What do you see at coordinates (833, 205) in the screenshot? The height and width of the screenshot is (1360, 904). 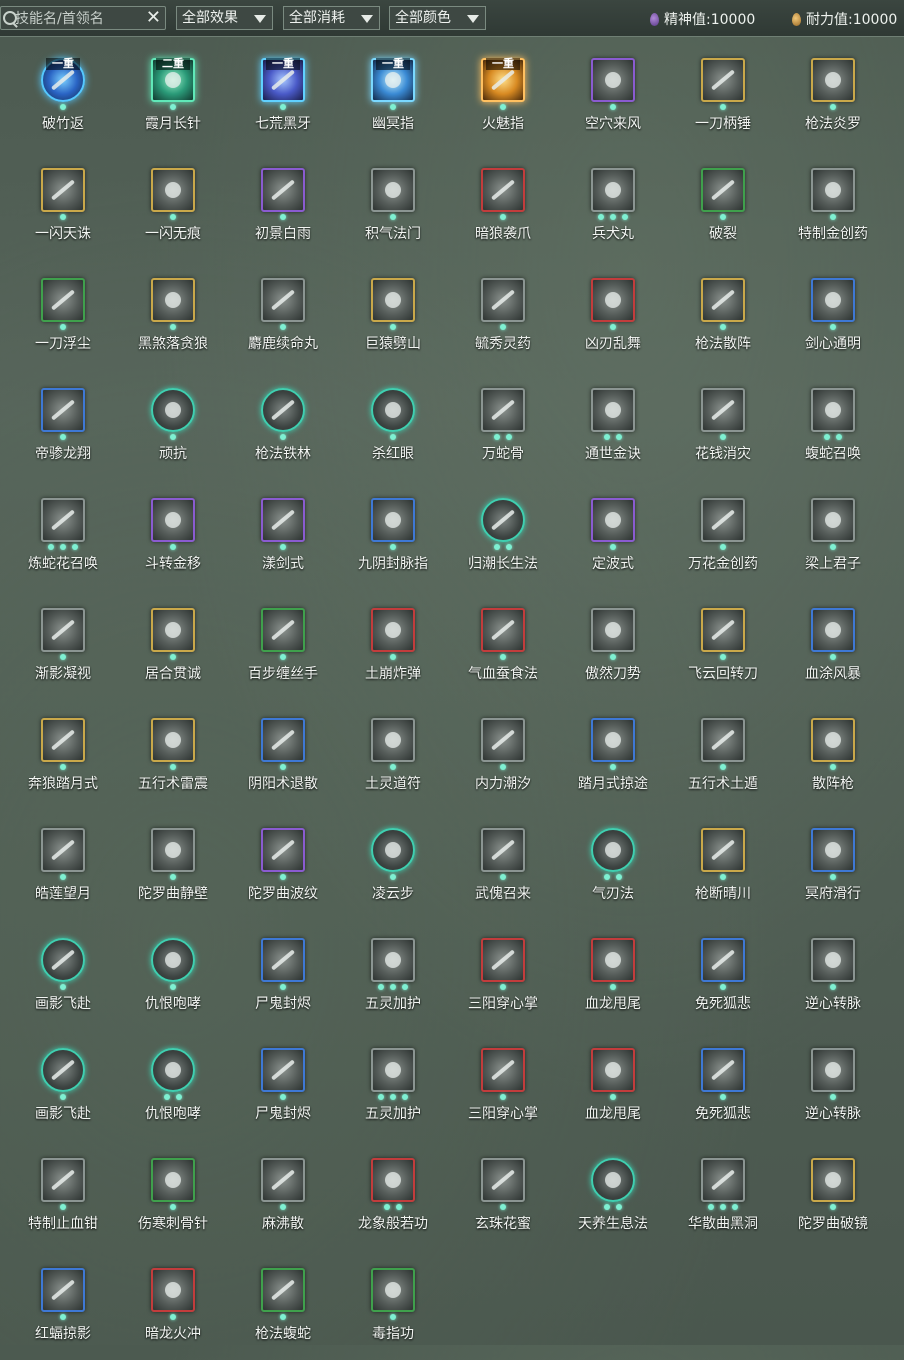 I see `skill-item: 特制金创药` at bounding box center [833, 205].